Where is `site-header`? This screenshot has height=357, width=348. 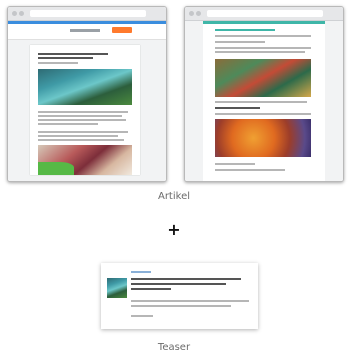 site-header is located at coordinates (87, 30).